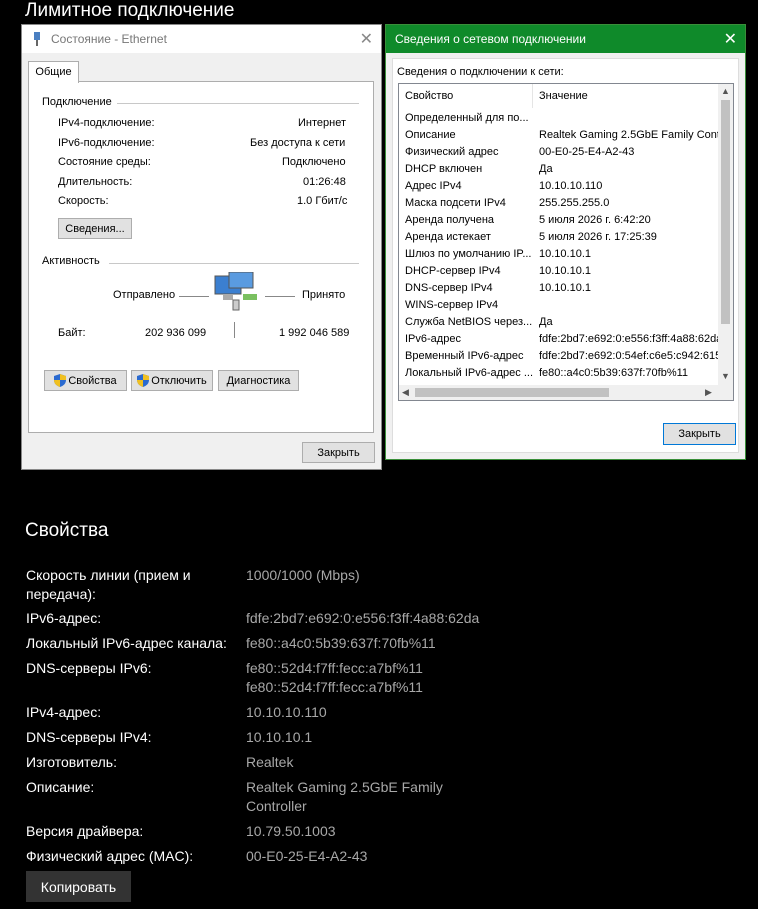 This screenshot has height=909, width=758. What do you see at coordinates (614, 373) in the screenshot?
I see `list-item-value: fe80::a4c0:5b39:637f:70fb%11` at bounding box center [614, 373].